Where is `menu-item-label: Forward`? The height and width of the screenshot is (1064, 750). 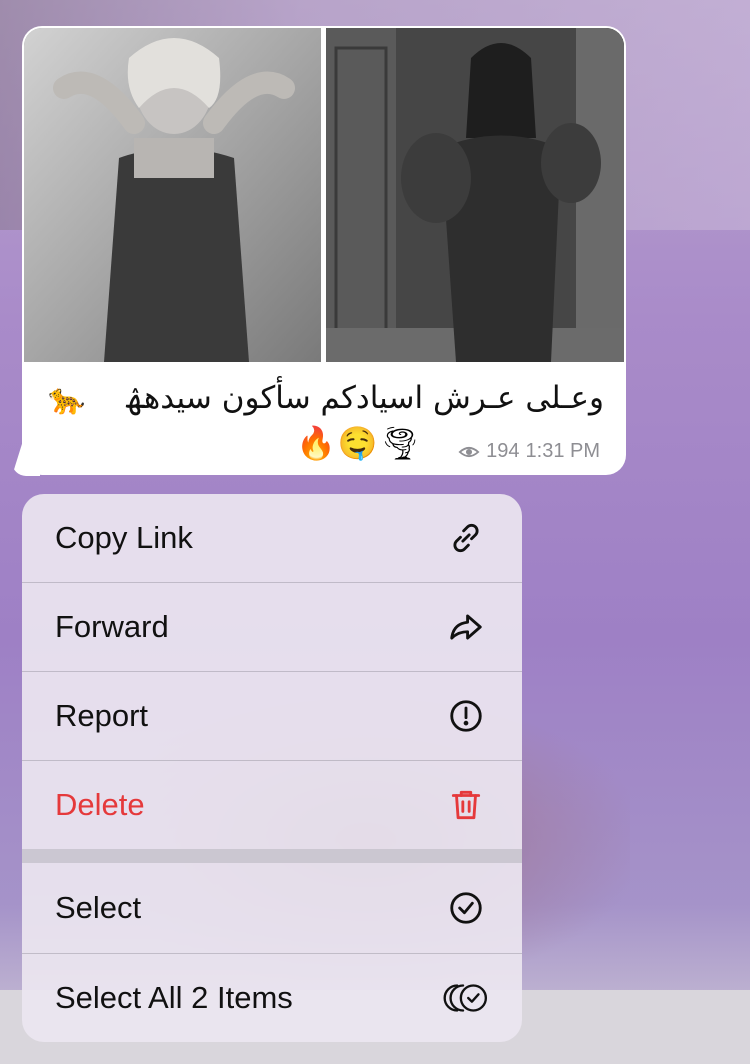
menu-item-label: Forward is located at coordinates (112, 626).